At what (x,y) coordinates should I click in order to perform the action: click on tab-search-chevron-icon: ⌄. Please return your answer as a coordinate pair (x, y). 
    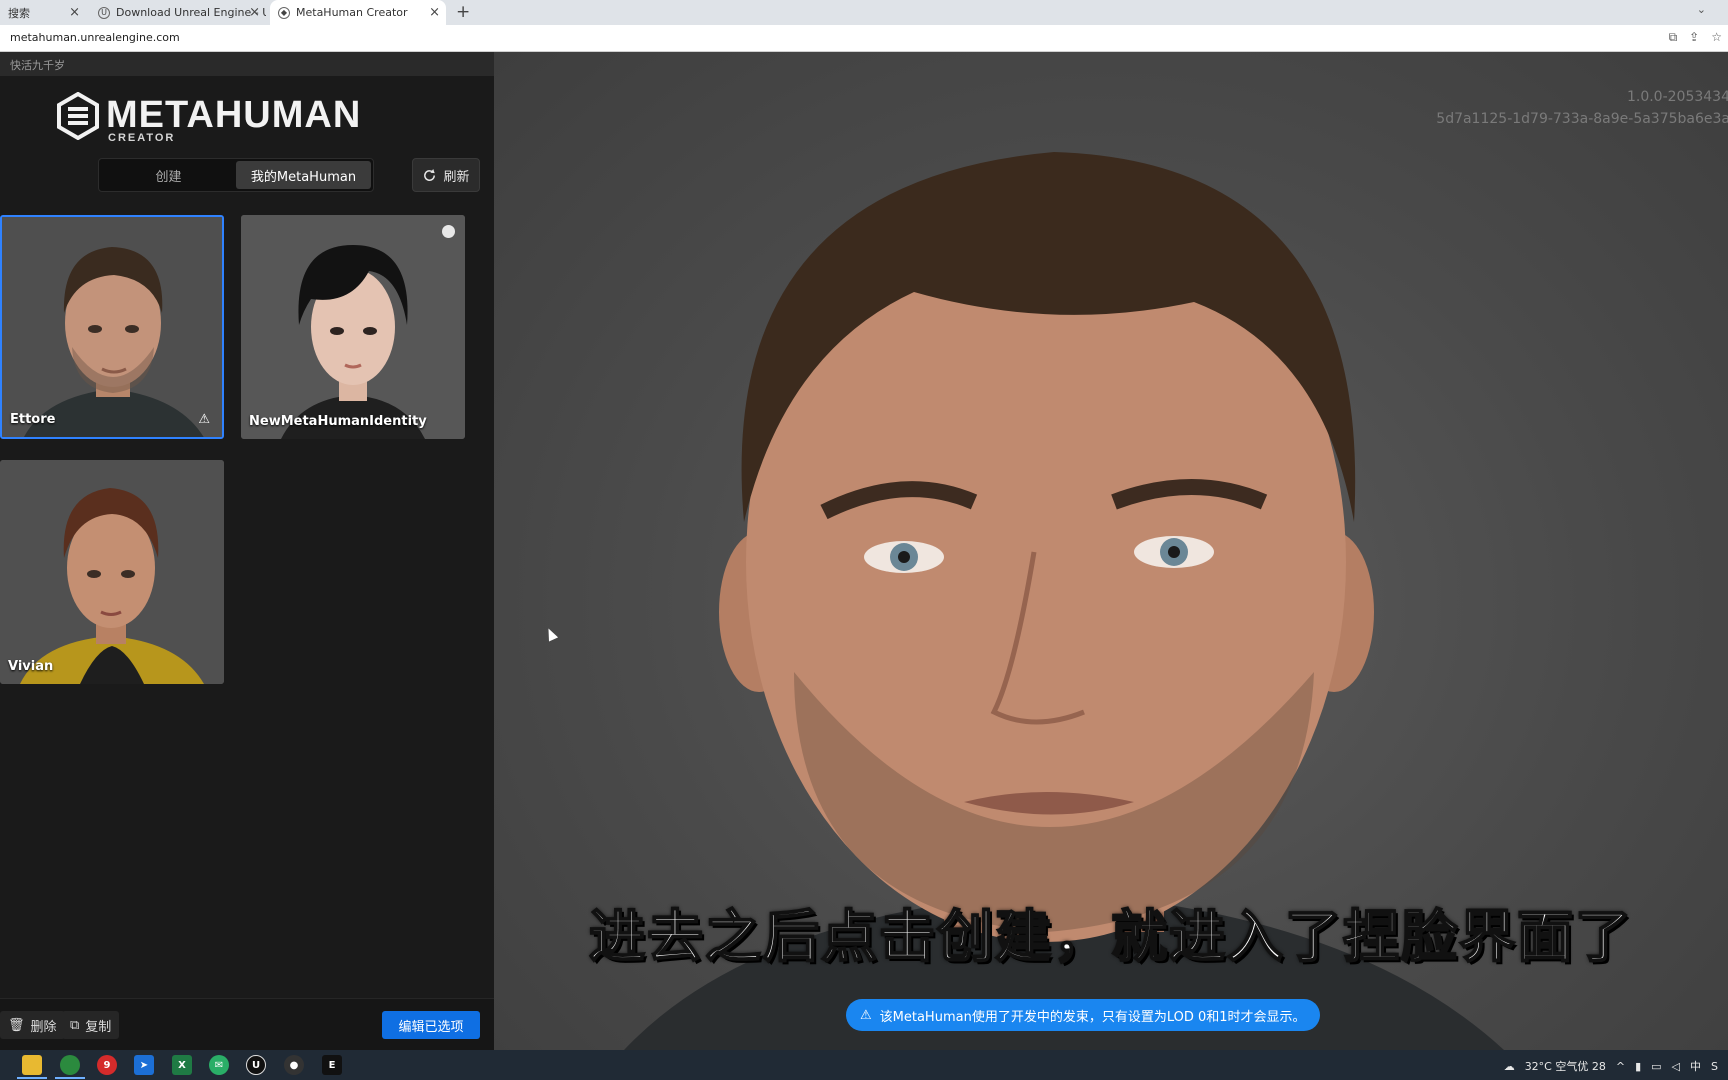
    Looking at the image, I should click on (1701, 9).